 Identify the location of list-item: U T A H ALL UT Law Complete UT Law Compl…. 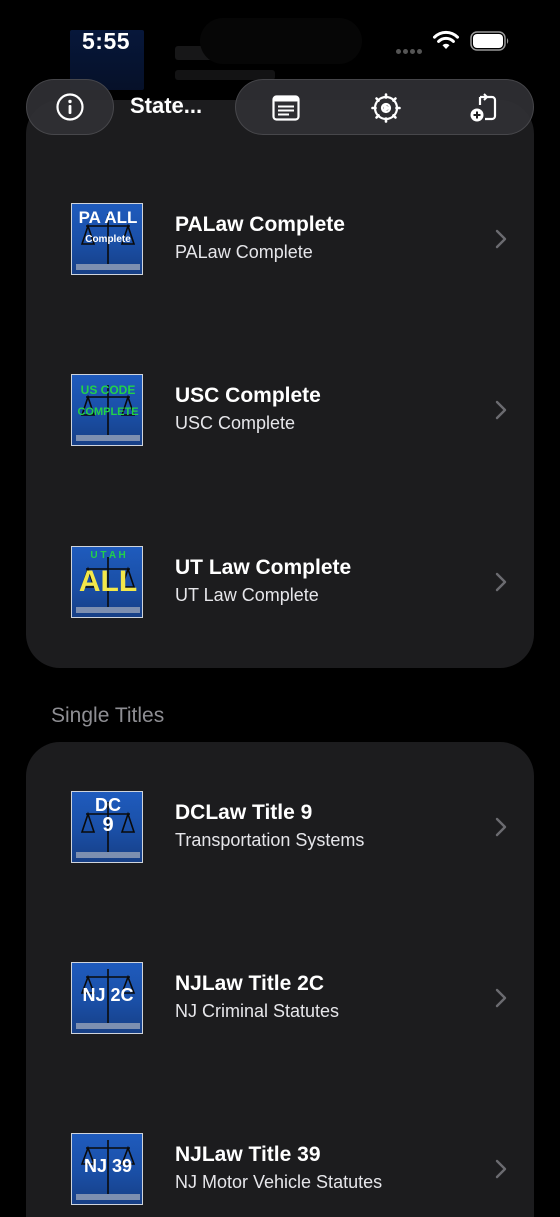
(280, 606).